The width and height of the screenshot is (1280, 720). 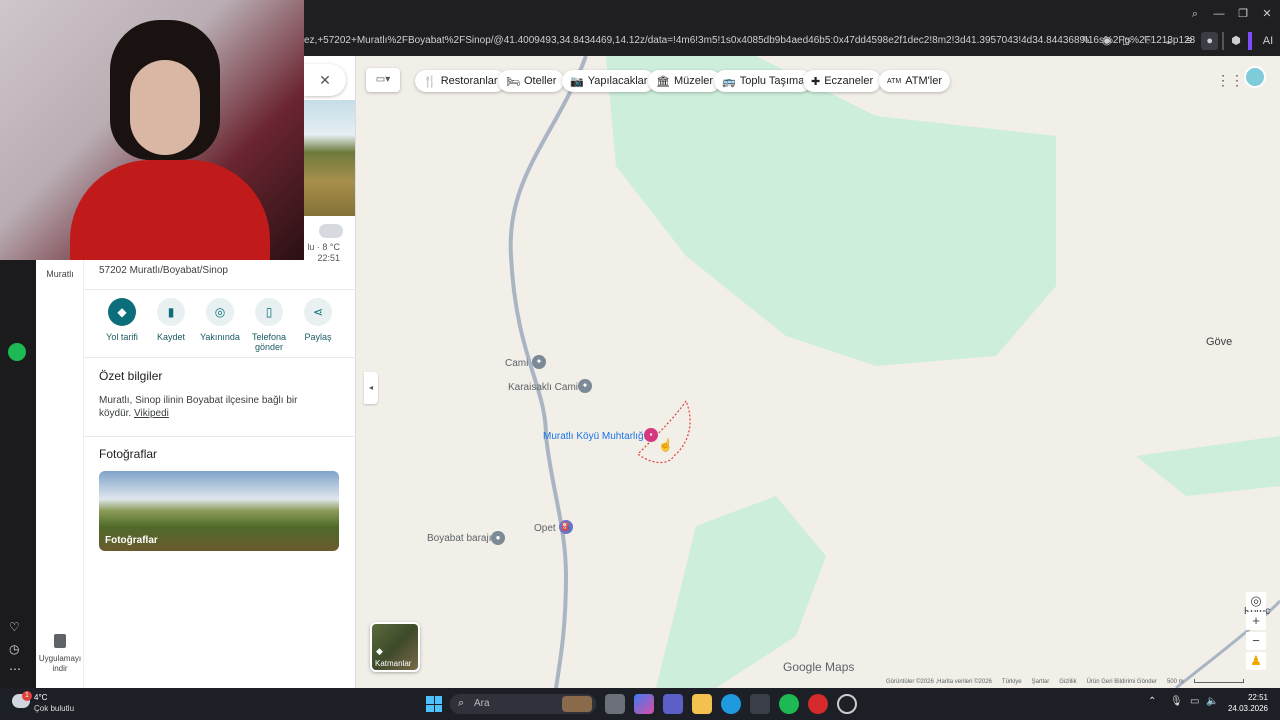 What do you see at coordinates (729, 81) in the screenshot?
I see `bus-icon: 🚌` at bounding box center [729, 81].